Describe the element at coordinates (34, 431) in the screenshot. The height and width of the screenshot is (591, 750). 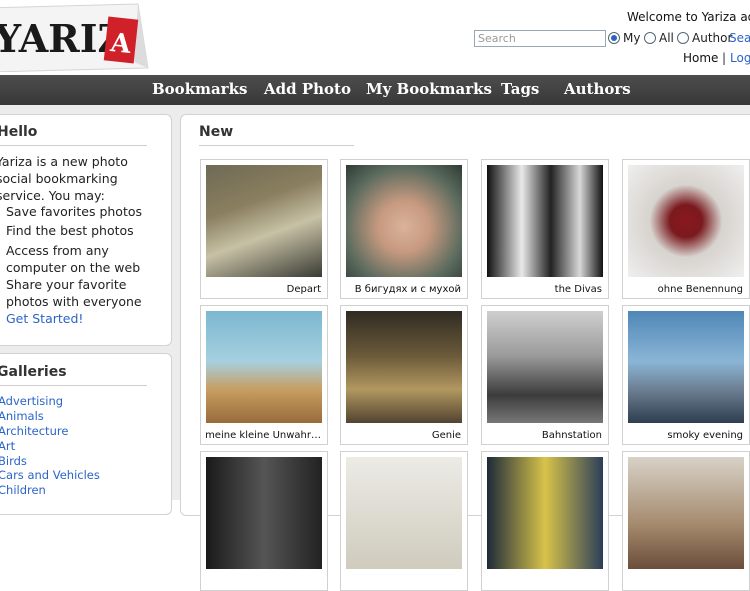
I see `gallery-link-architecture: Architecture` at that location.